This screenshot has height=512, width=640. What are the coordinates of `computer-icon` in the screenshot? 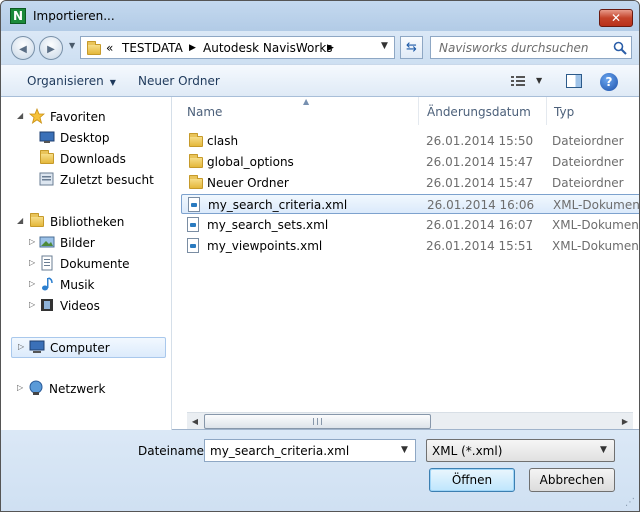 It's located at (37, 346).